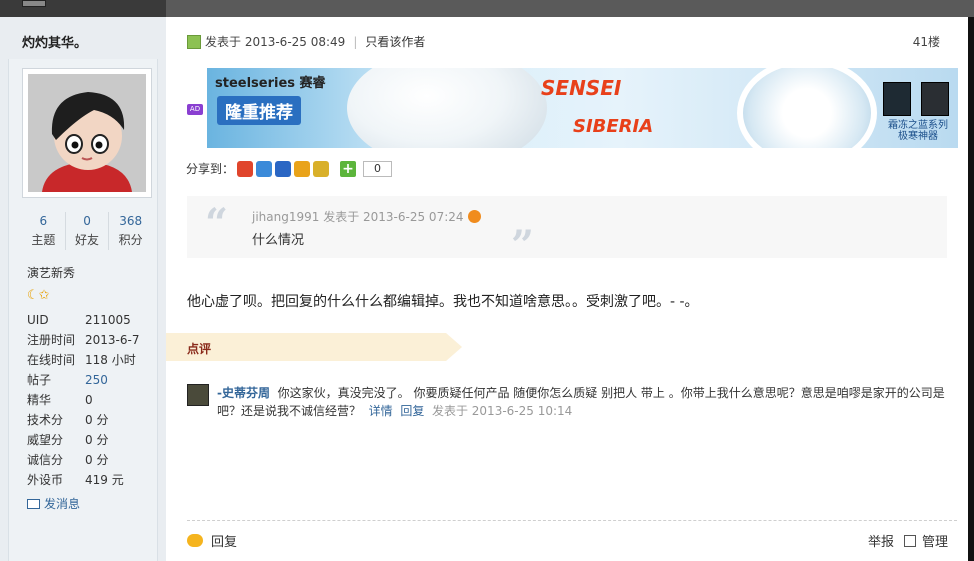  What do you see at coordinates (110, 360) in the screenshot?
I see `info-value: 118 小时` at bounding box center [110, 360].